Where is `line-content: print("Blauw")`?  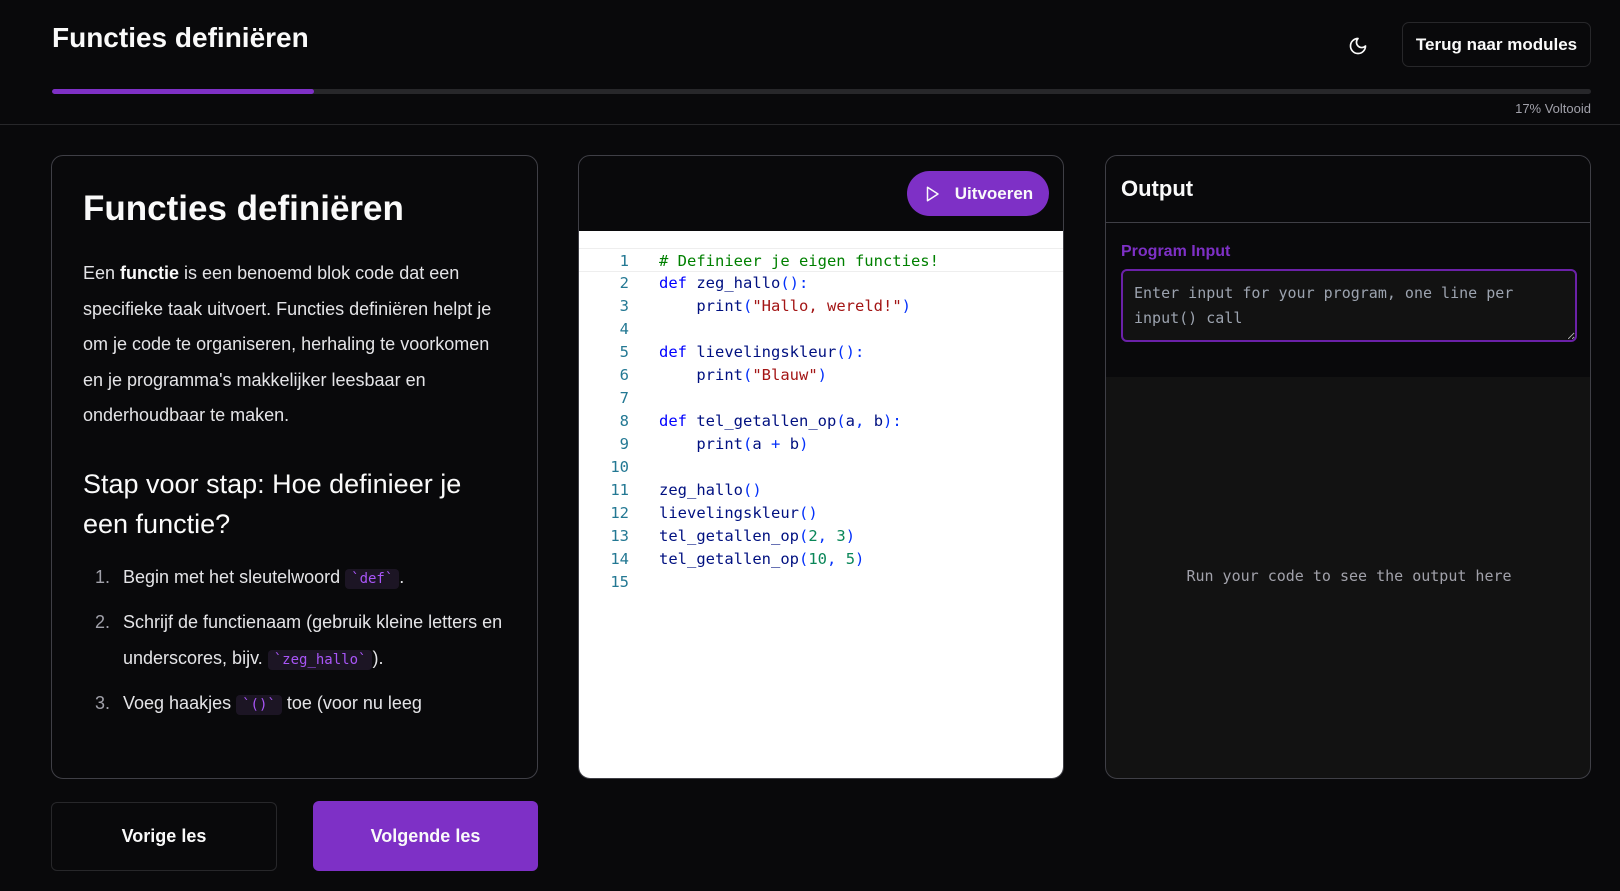
line-content: print("Blauw") is located at coordinates (762, 375).